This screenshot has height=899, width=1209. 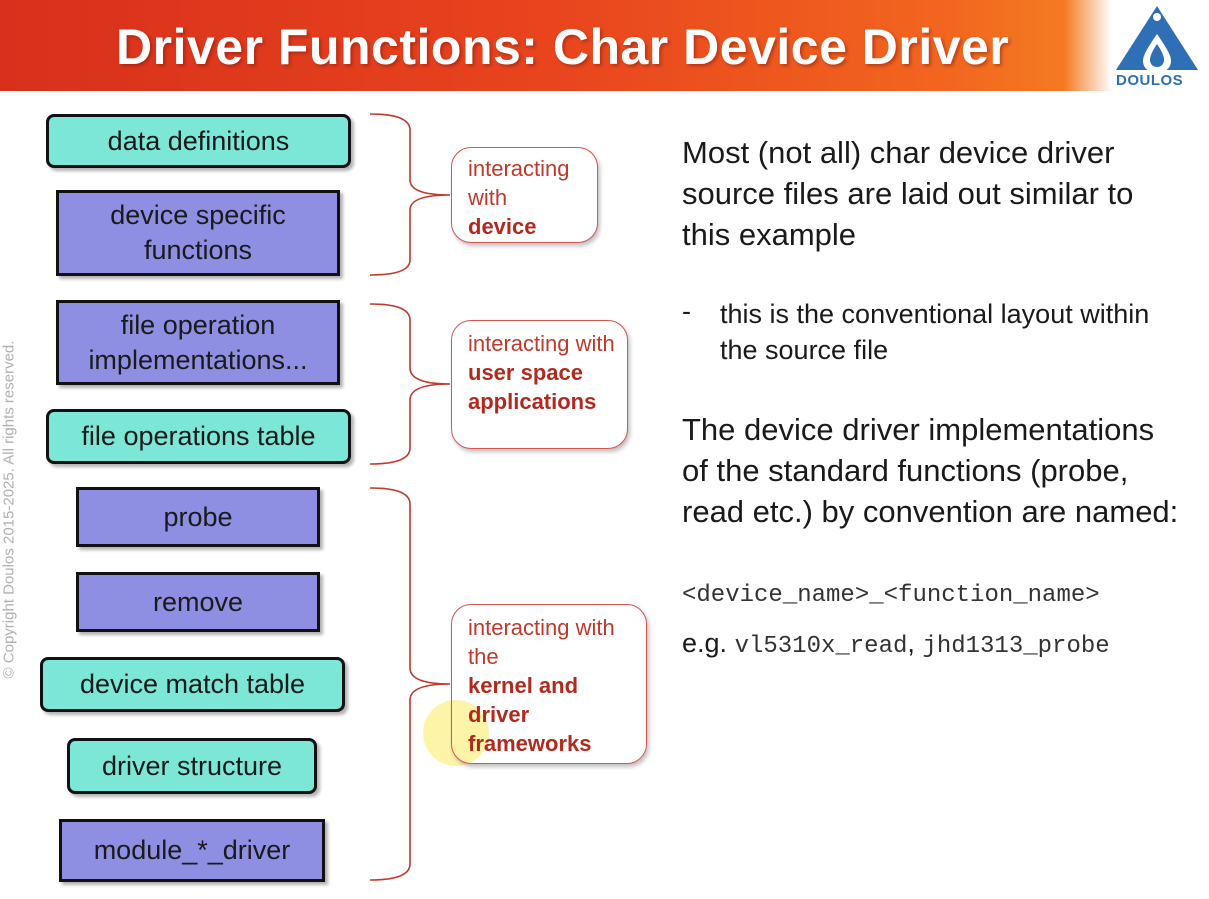 I want to click on callout-kernel-bold: kernel and driver frameworks, so click(x=530, y=714).